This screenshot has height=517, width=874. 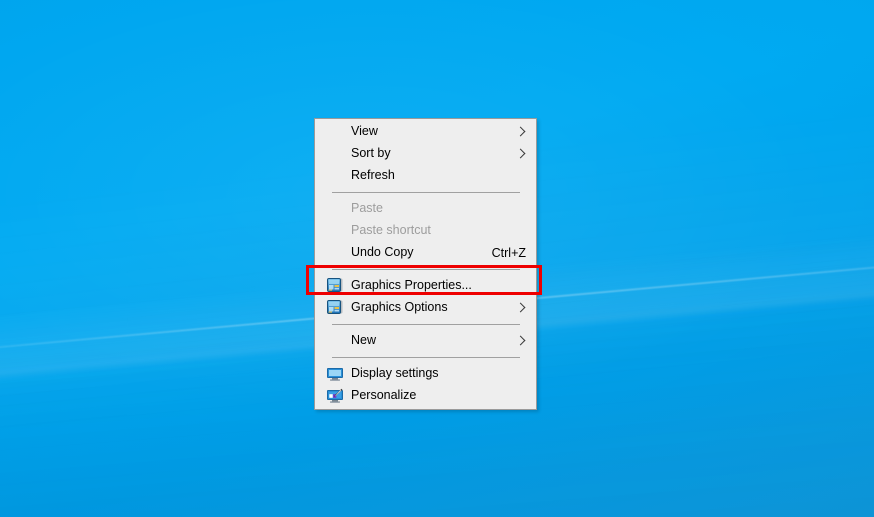 I want to click on menu-item-sort-by: Sort by, so click(x=425, y=154).